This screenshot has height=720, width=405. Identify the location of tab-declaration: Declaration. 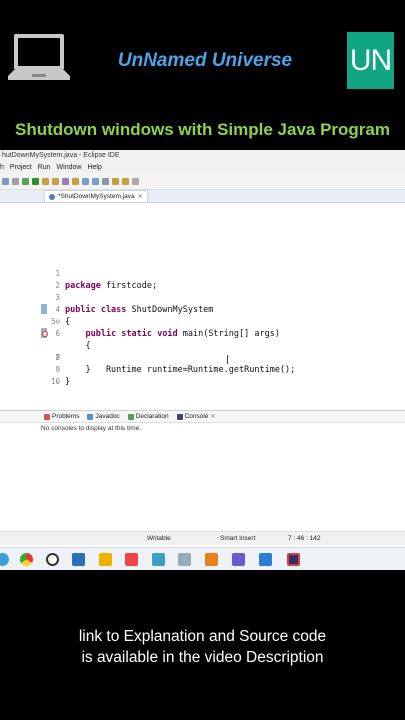
(148, 416).